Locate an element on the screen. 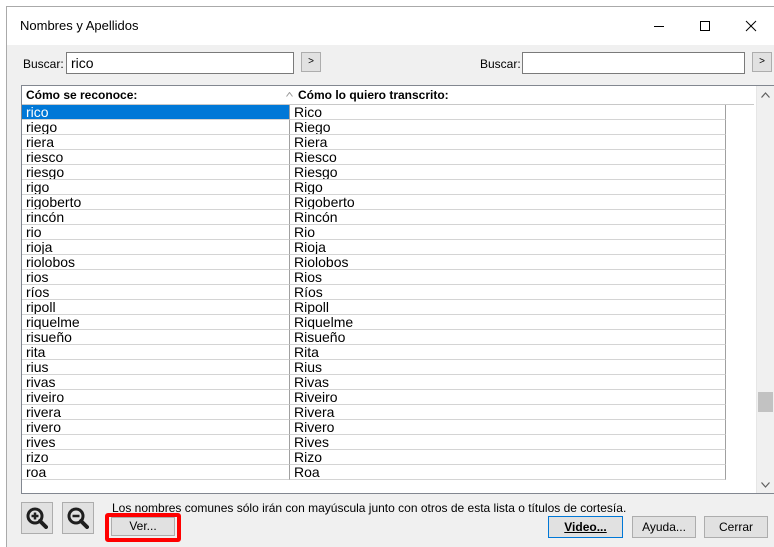 Image resolution: width=774 pixels, height=547 pixels. zoom-out-button is located at coordinates (78, 518).